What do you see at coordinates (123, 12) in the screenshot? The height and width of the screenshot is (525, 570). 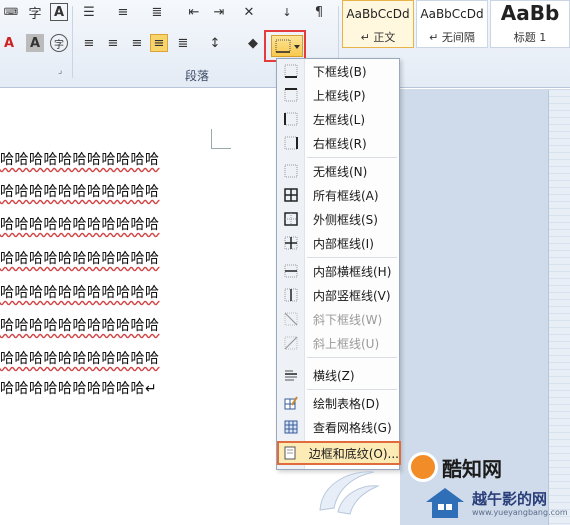 I see `numbering-icon: ≡` at bounding box center [123, 12].